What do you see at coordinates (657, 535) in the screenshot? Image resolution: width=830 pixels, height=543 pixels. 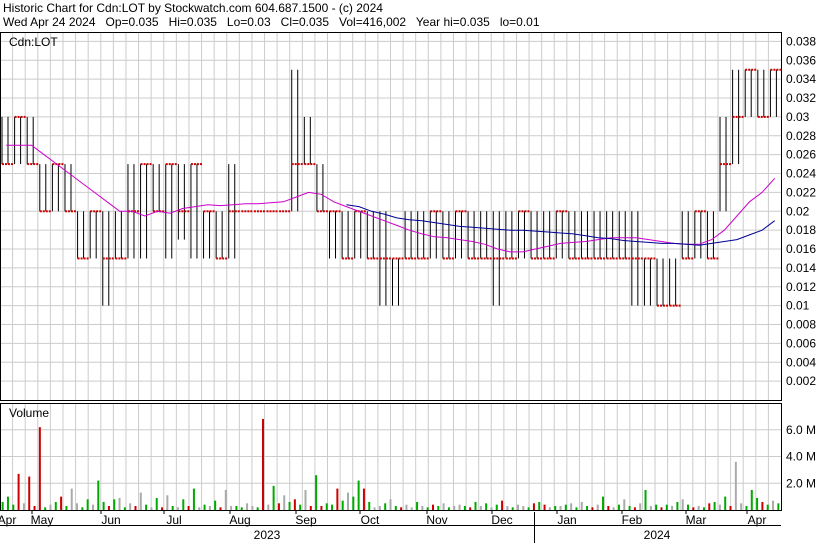 I see `year-label: 2024` at bounding box center [657, 535].